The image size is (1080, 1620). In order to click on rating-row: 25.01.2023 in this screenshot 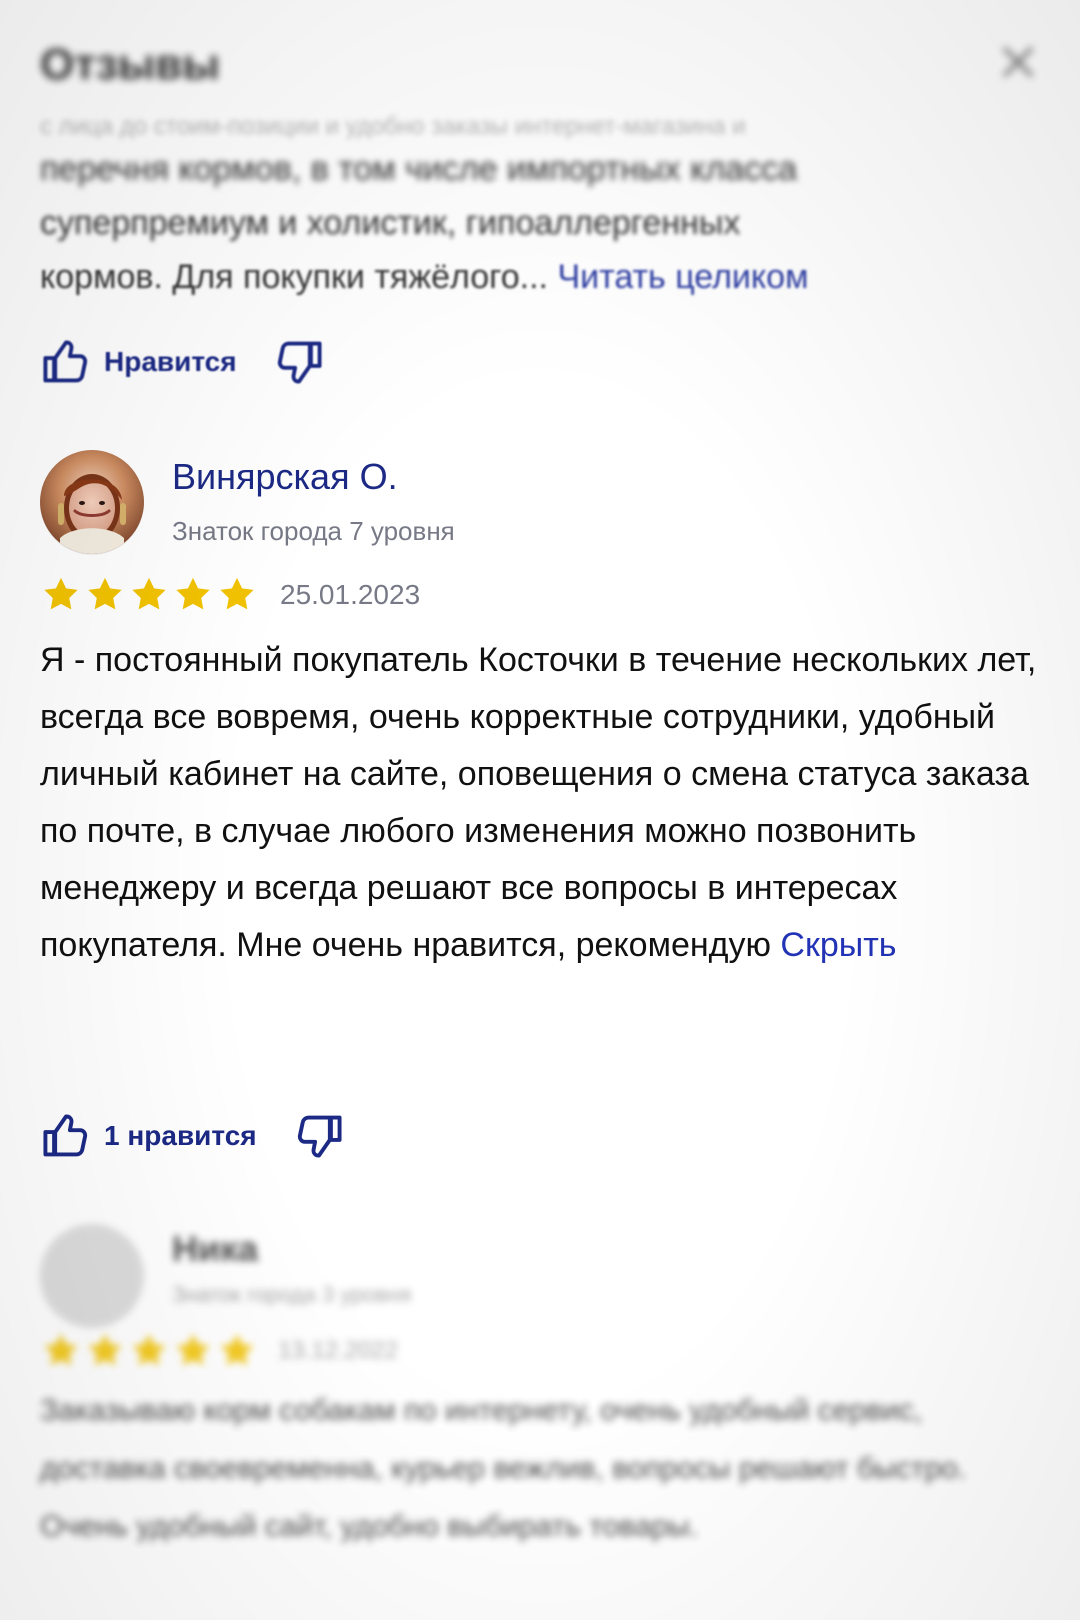, I will do `click(230, 595)`.